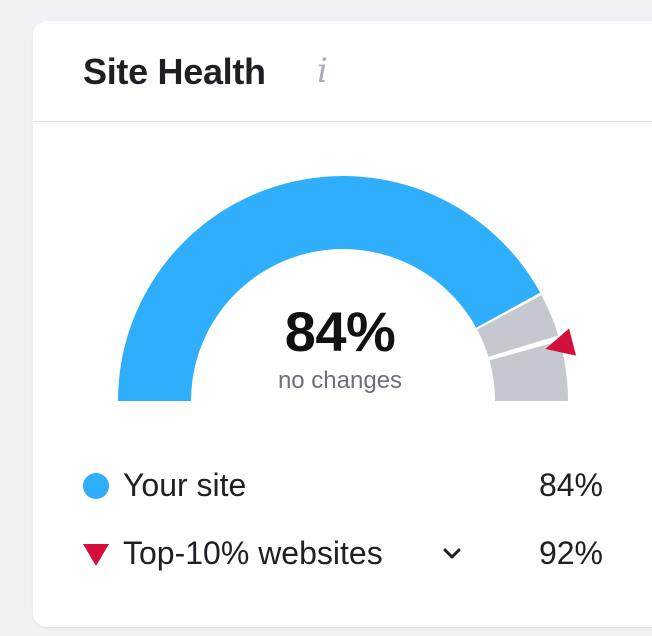  Describe the element at coordinates (340, 331) in the screenshot. I see `gauge-value: 84%` at that location.